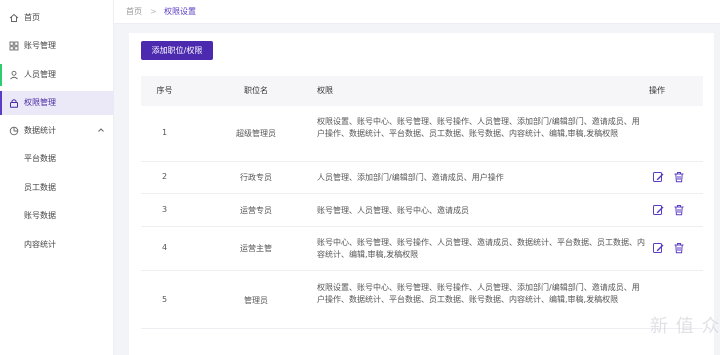 The height and width of the screenshot is (355, 720). What do you see at coordinates (164, 90) in the screenshot?
I see `header-index: 序号` at bounding box center [164, 90].